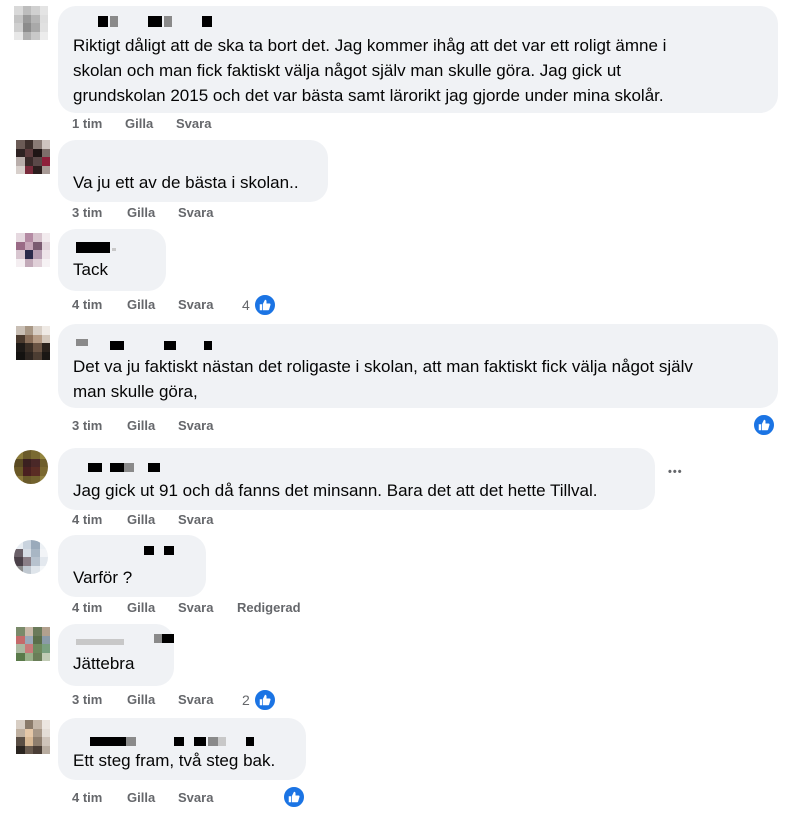 Image resolution: width=800 pixels, height=814 pixels. Describe the element at coordinates (90, 269) in the screenshot. I see `comment-text: Tack` at that location.